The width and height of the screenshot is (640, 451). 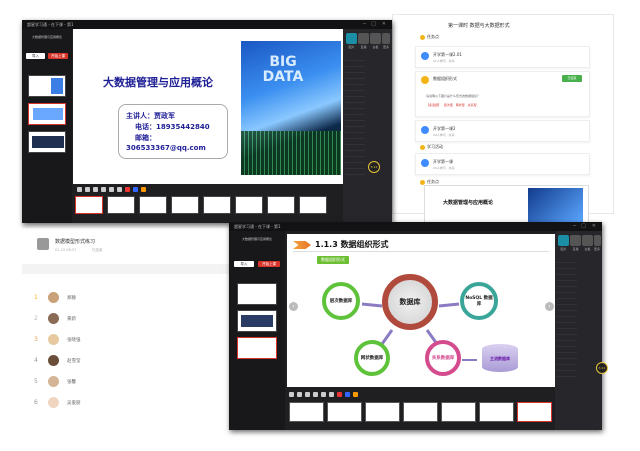 I want to click on prev-slide-button: ‹, so click(x=293, y=306).